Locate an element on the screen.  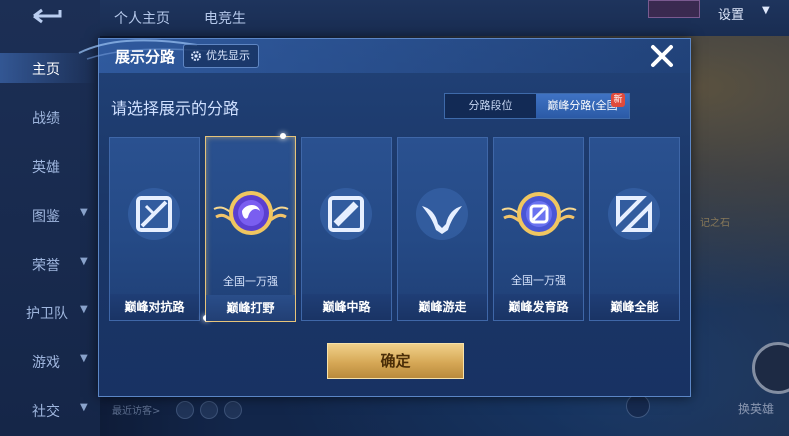
sidebar-item-record: 战绩 is located at coordinates (48, 117).